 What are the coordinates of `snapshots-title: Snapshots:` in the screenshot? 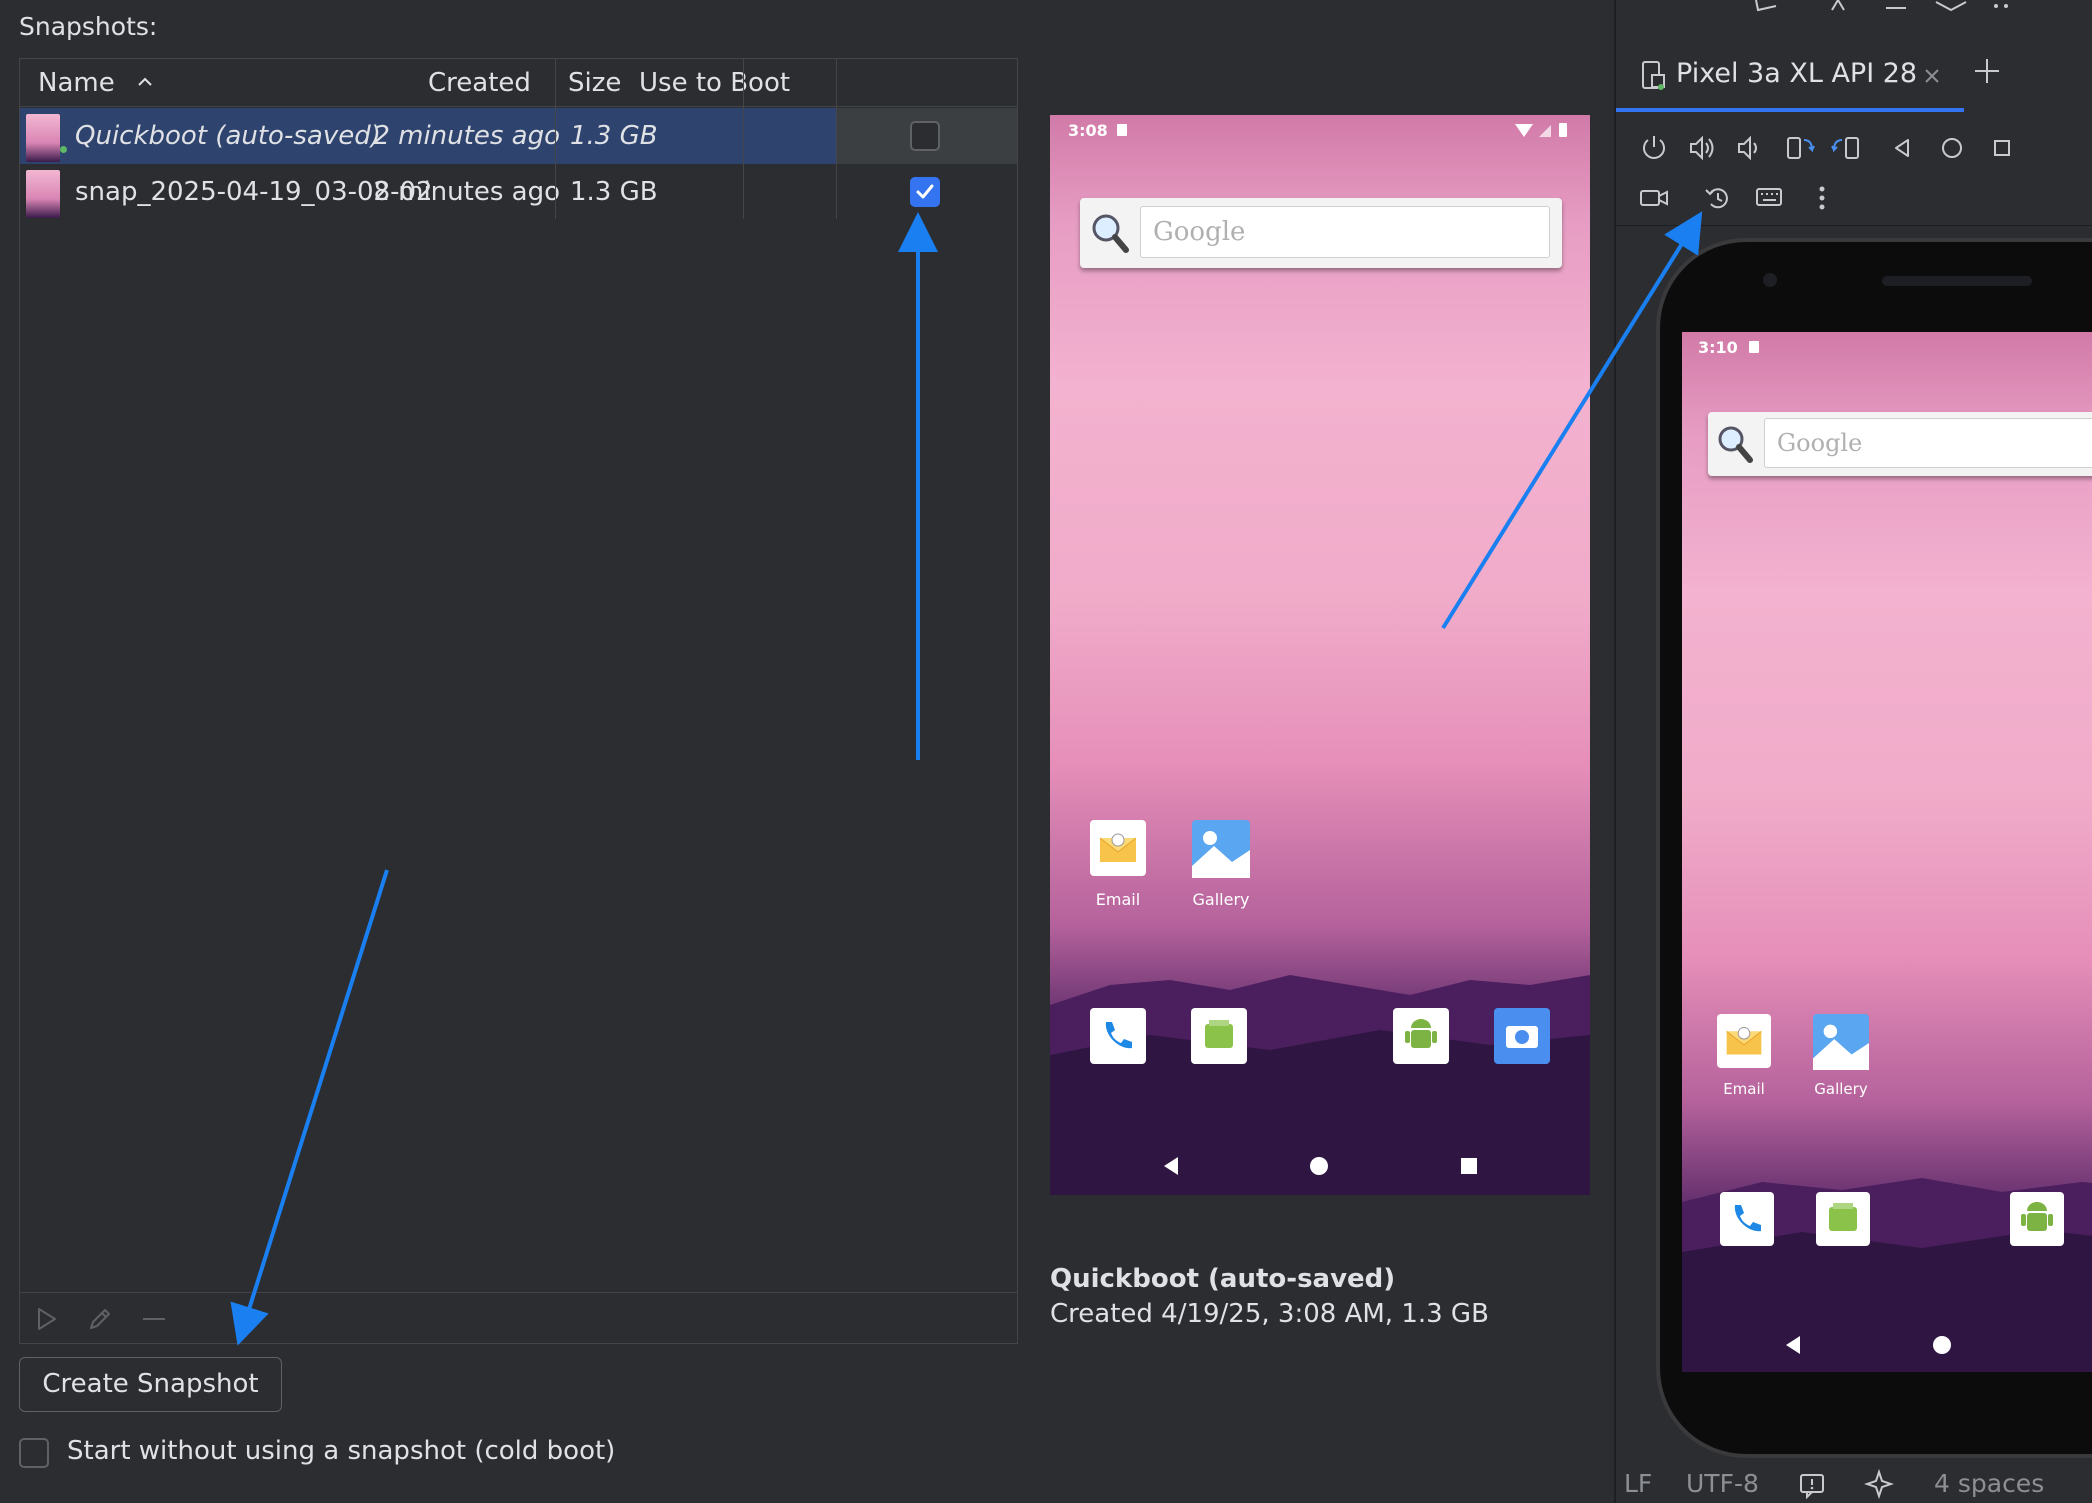 It's located at (88, 26).